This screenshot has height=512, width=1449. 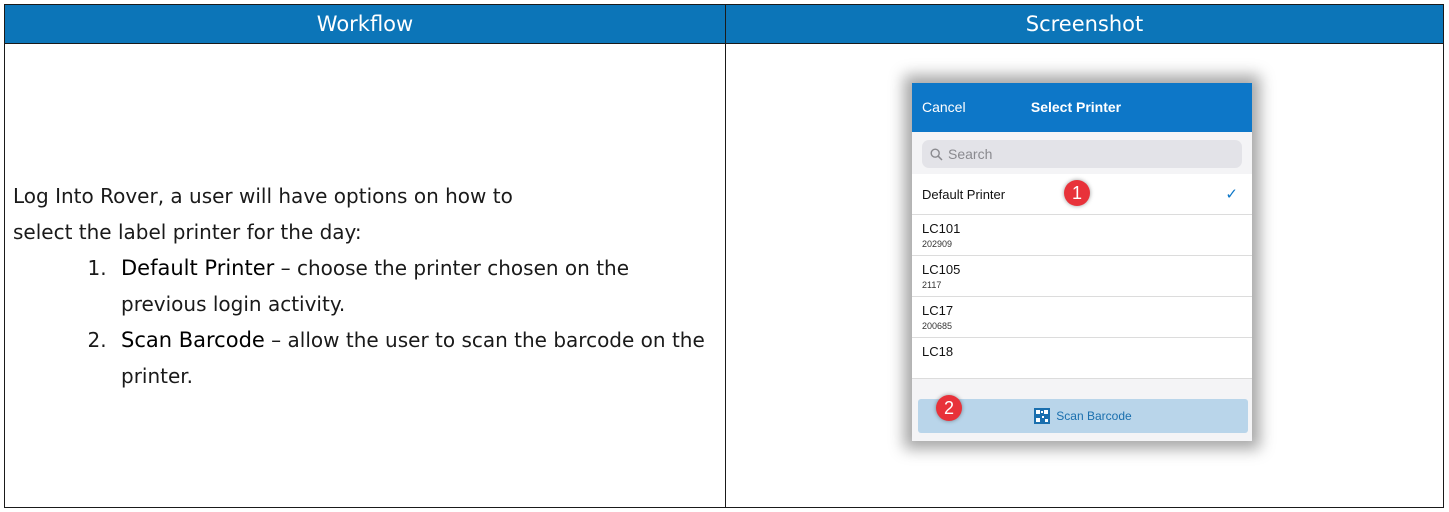 I want to click on checkmark-icon: ✓, so click(x=1231, y=194).